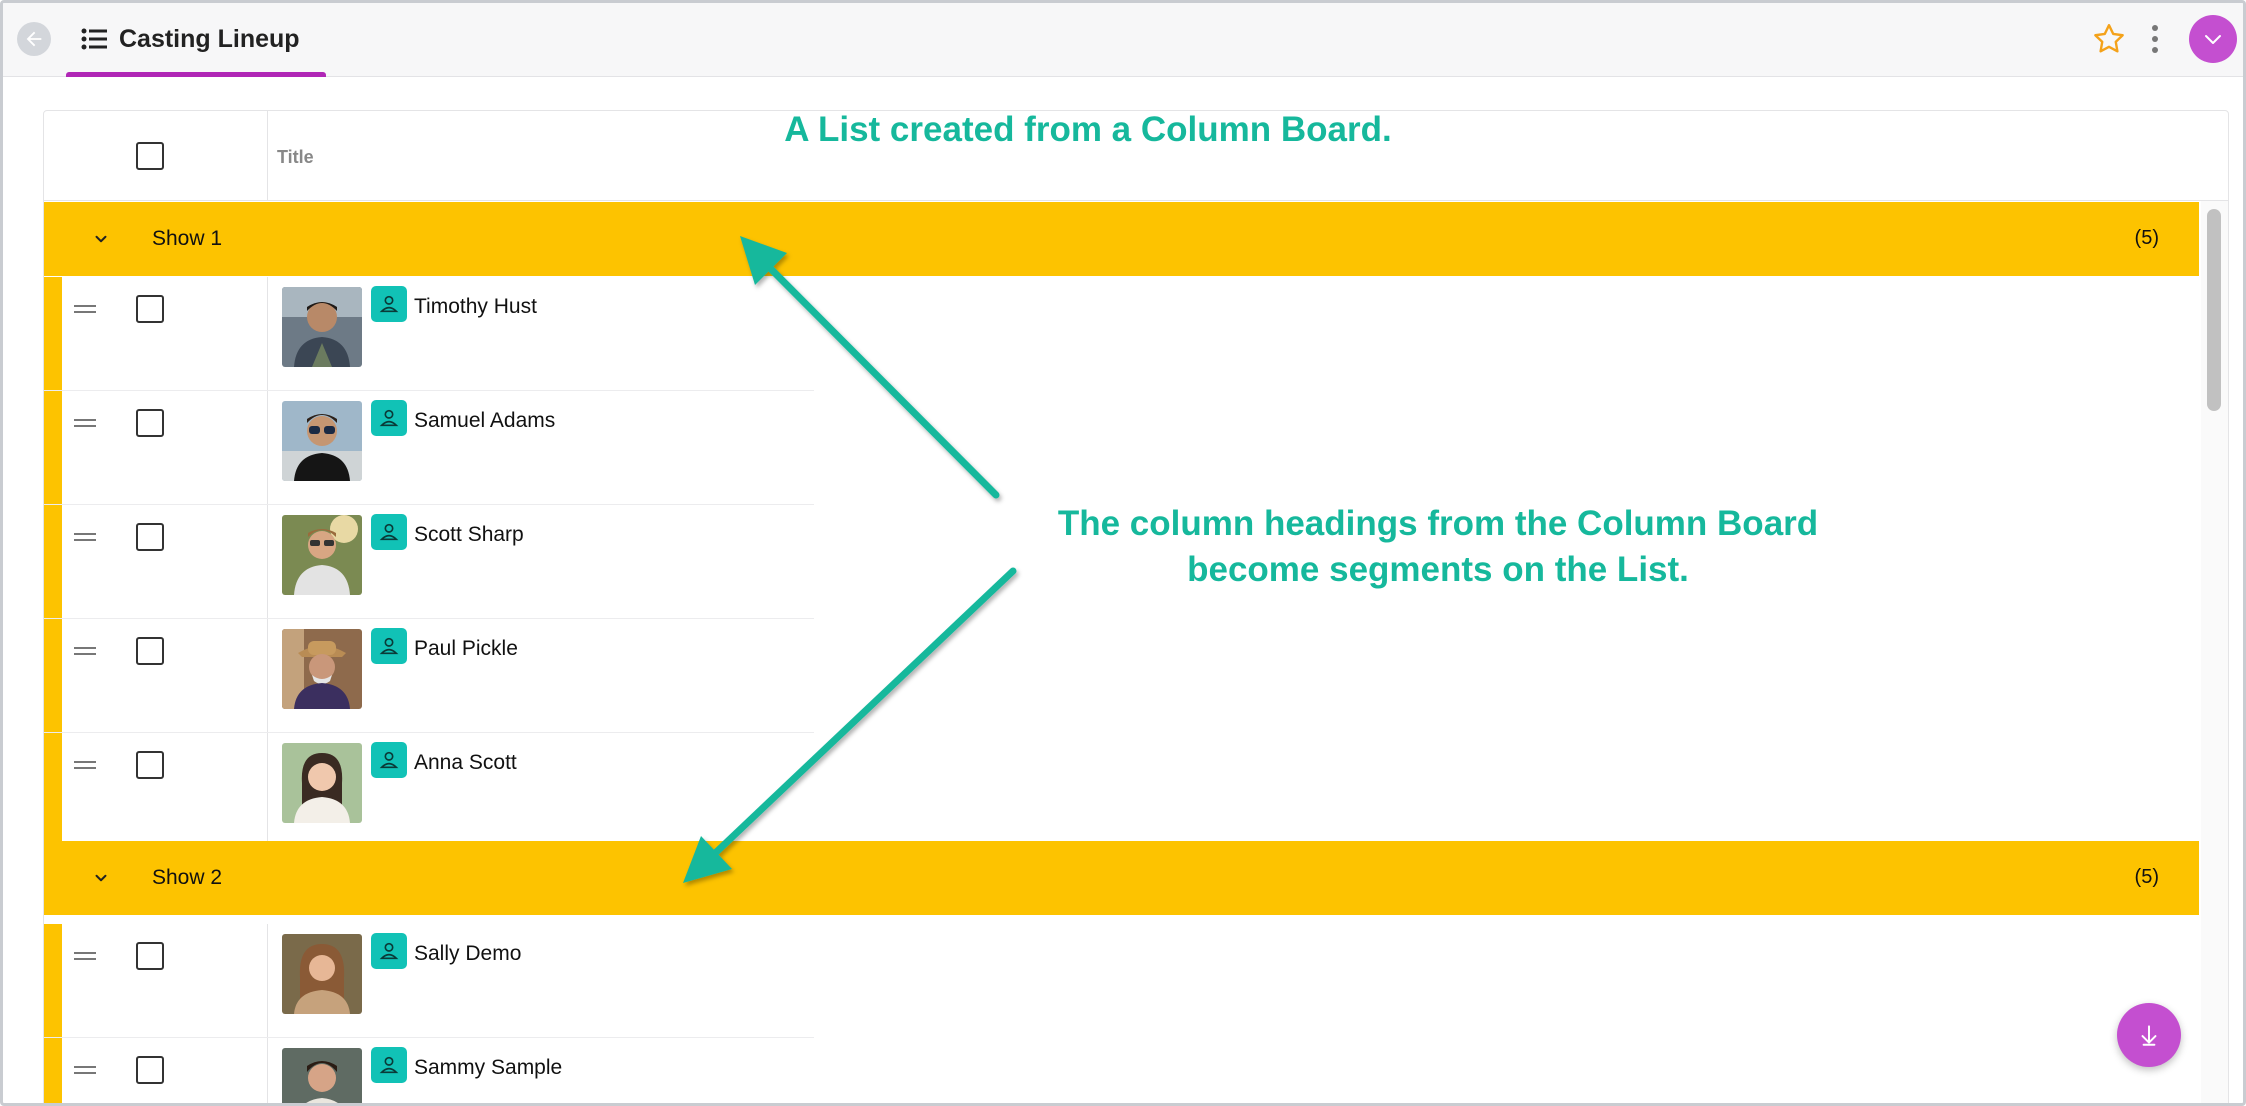 This screenshot has width=2246, height=1106. I want to click on back-button, so click(34, 39).